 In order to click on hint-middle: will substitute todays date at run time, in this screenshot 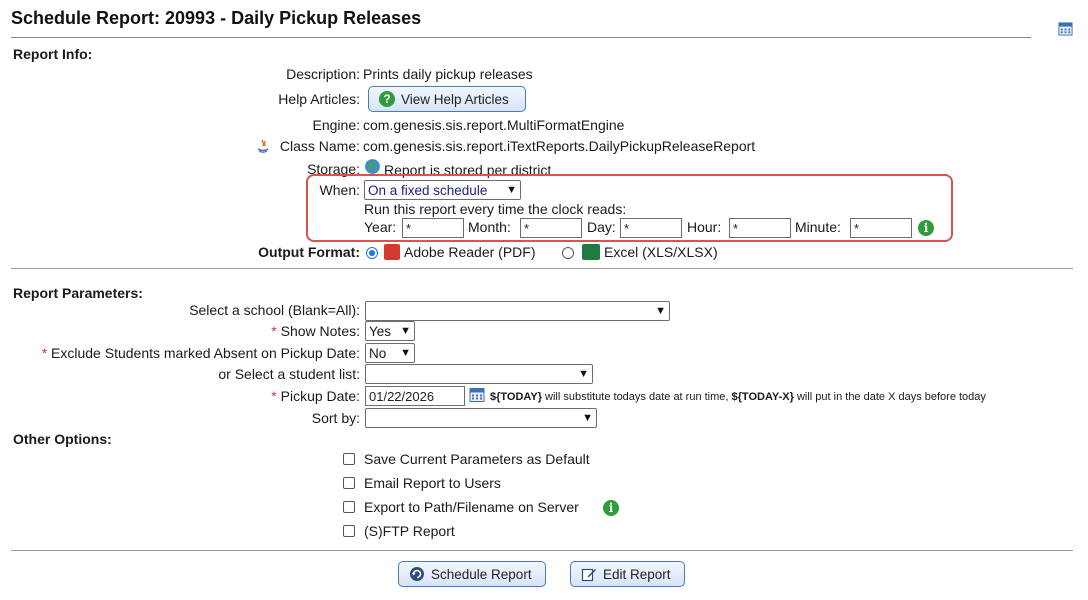, I will do `click(636, 397)`.